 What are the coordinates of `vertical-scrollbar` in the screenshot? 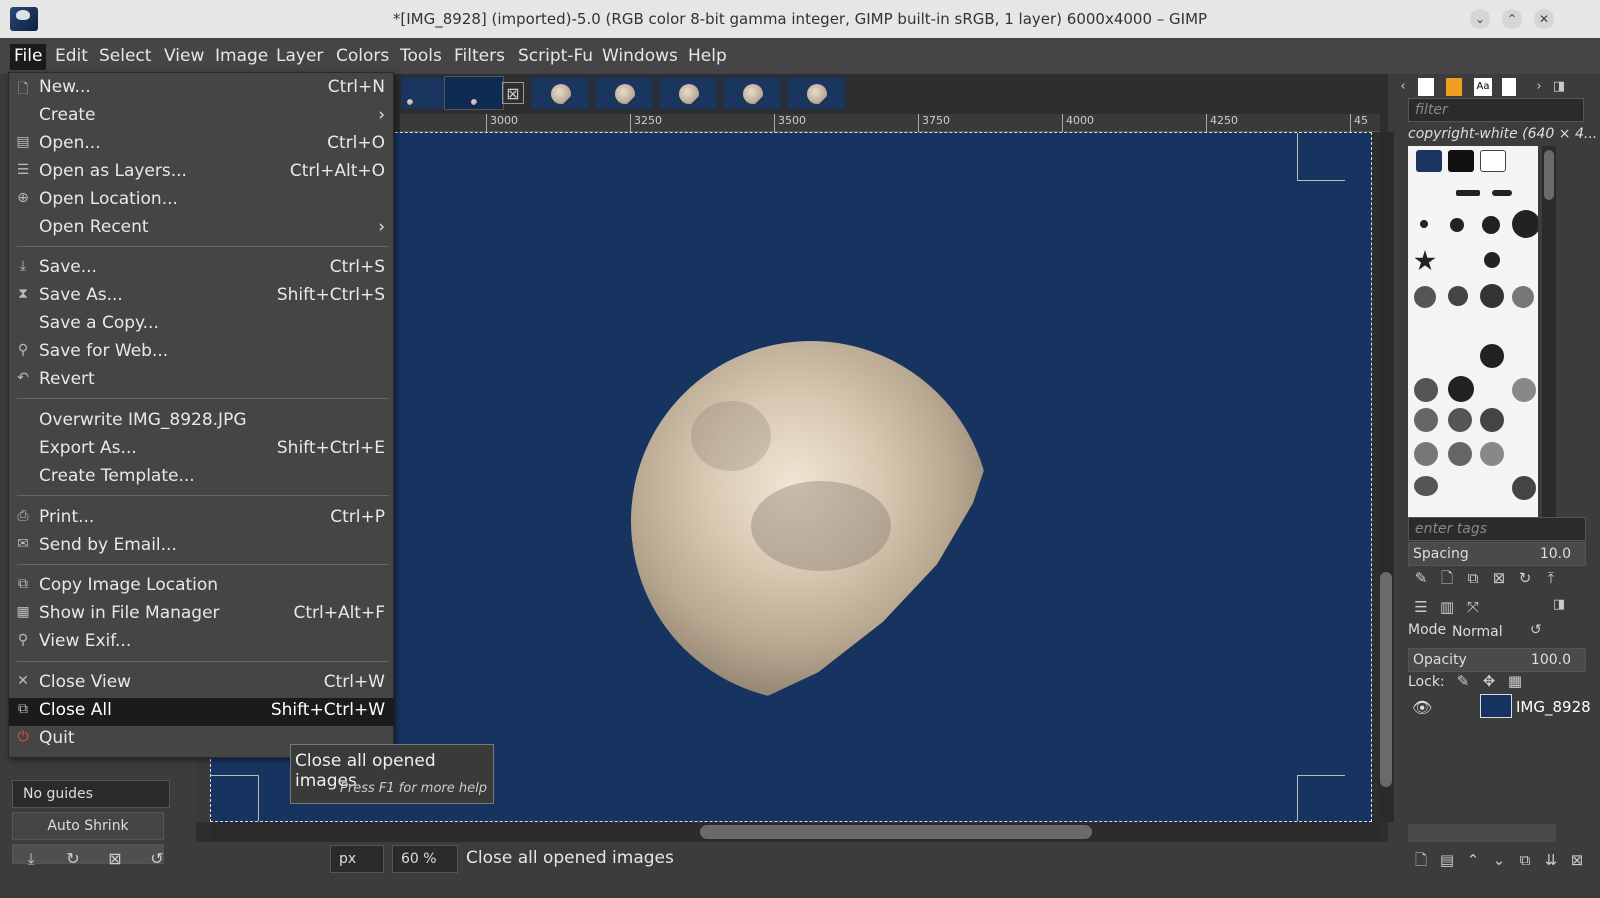 It's located at (1386, 477).